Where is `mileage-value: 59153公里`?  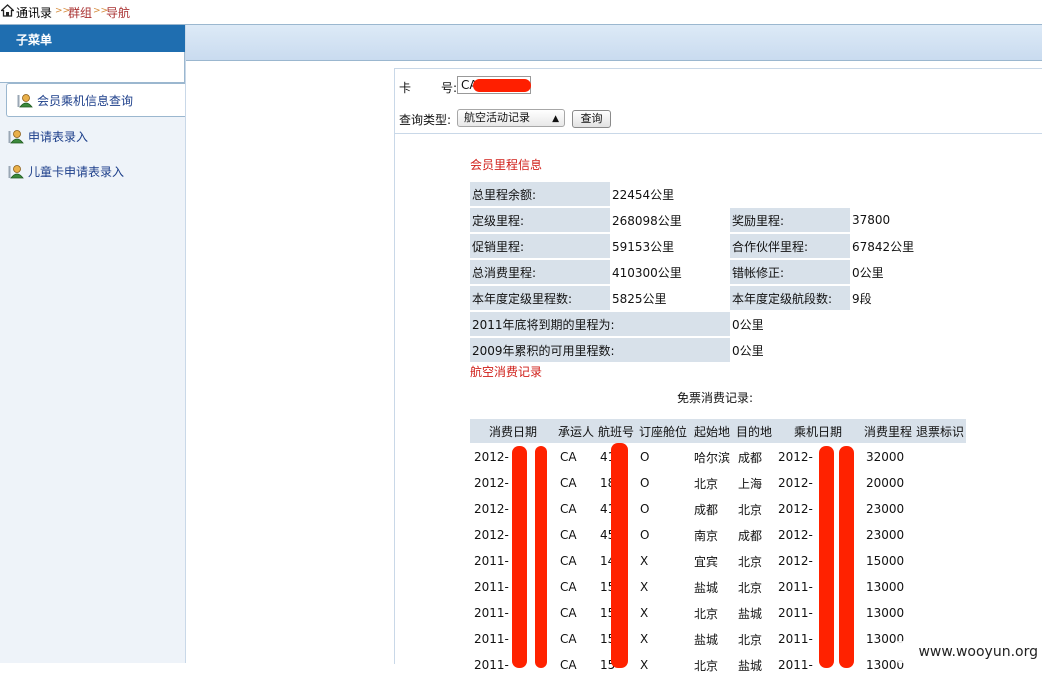
mileage-value: 59153公里 is located at coordinates (670, 246).